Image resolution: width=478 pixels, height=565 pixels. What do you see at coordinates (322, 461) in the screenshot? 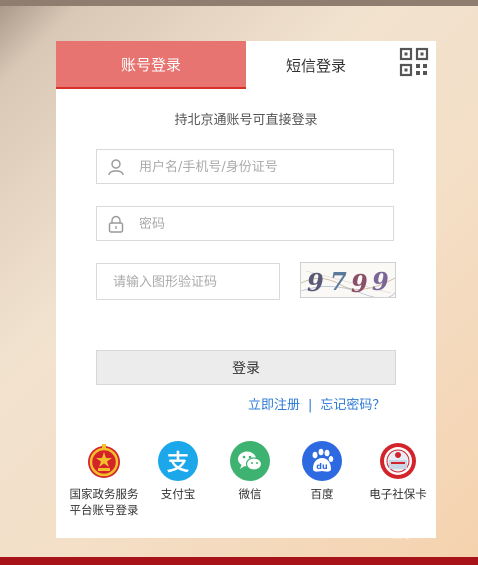
I see `baidu-icon: du` at bounding box center [322, 461].